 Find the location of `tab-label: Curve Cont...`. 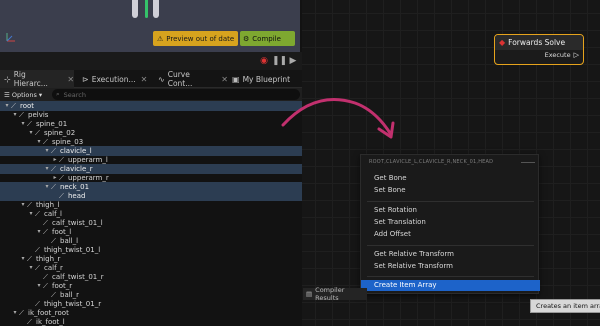

tab-label: Curve Cont... is located at coordinates (180, 79).